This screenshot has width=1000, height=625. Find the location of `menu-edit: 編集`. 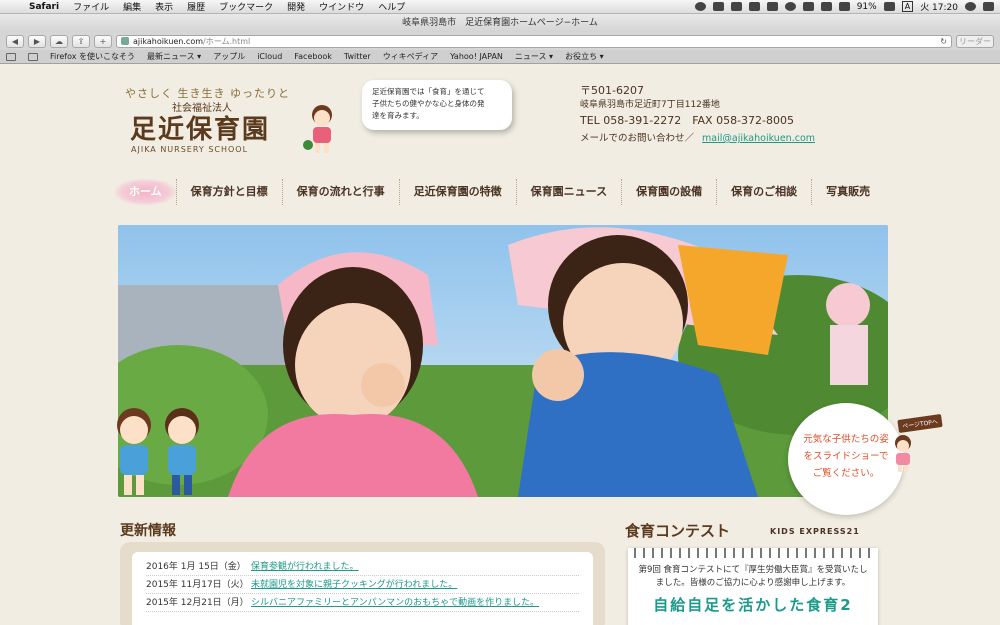

menu-edit: 編集 is located at coordinates (132, 6).